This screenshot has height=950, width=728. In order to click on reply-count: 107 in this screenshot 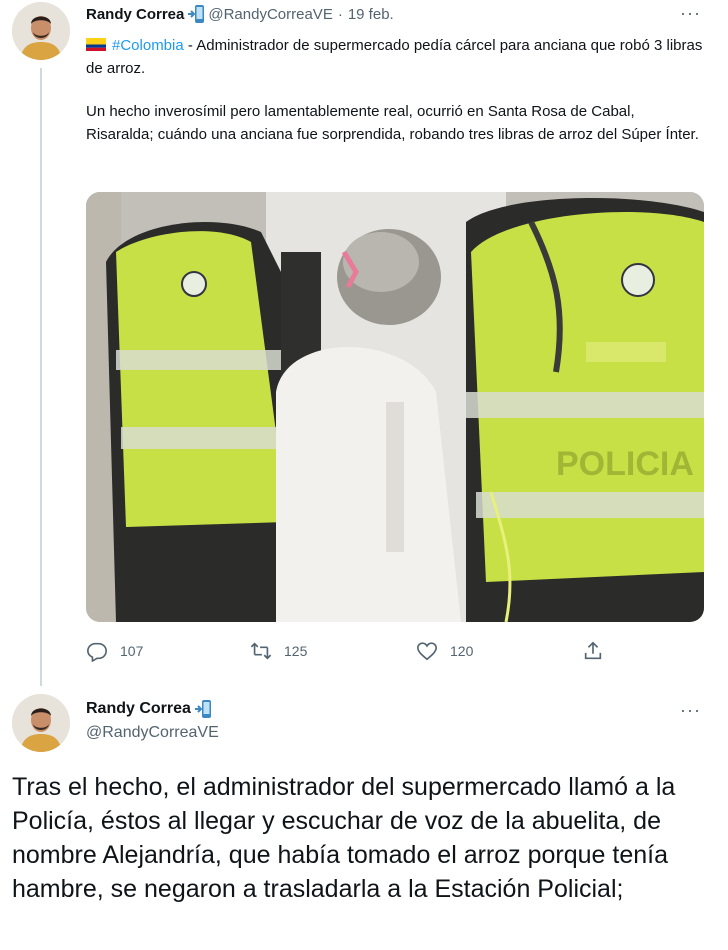, I will do `click(132, 651)`.